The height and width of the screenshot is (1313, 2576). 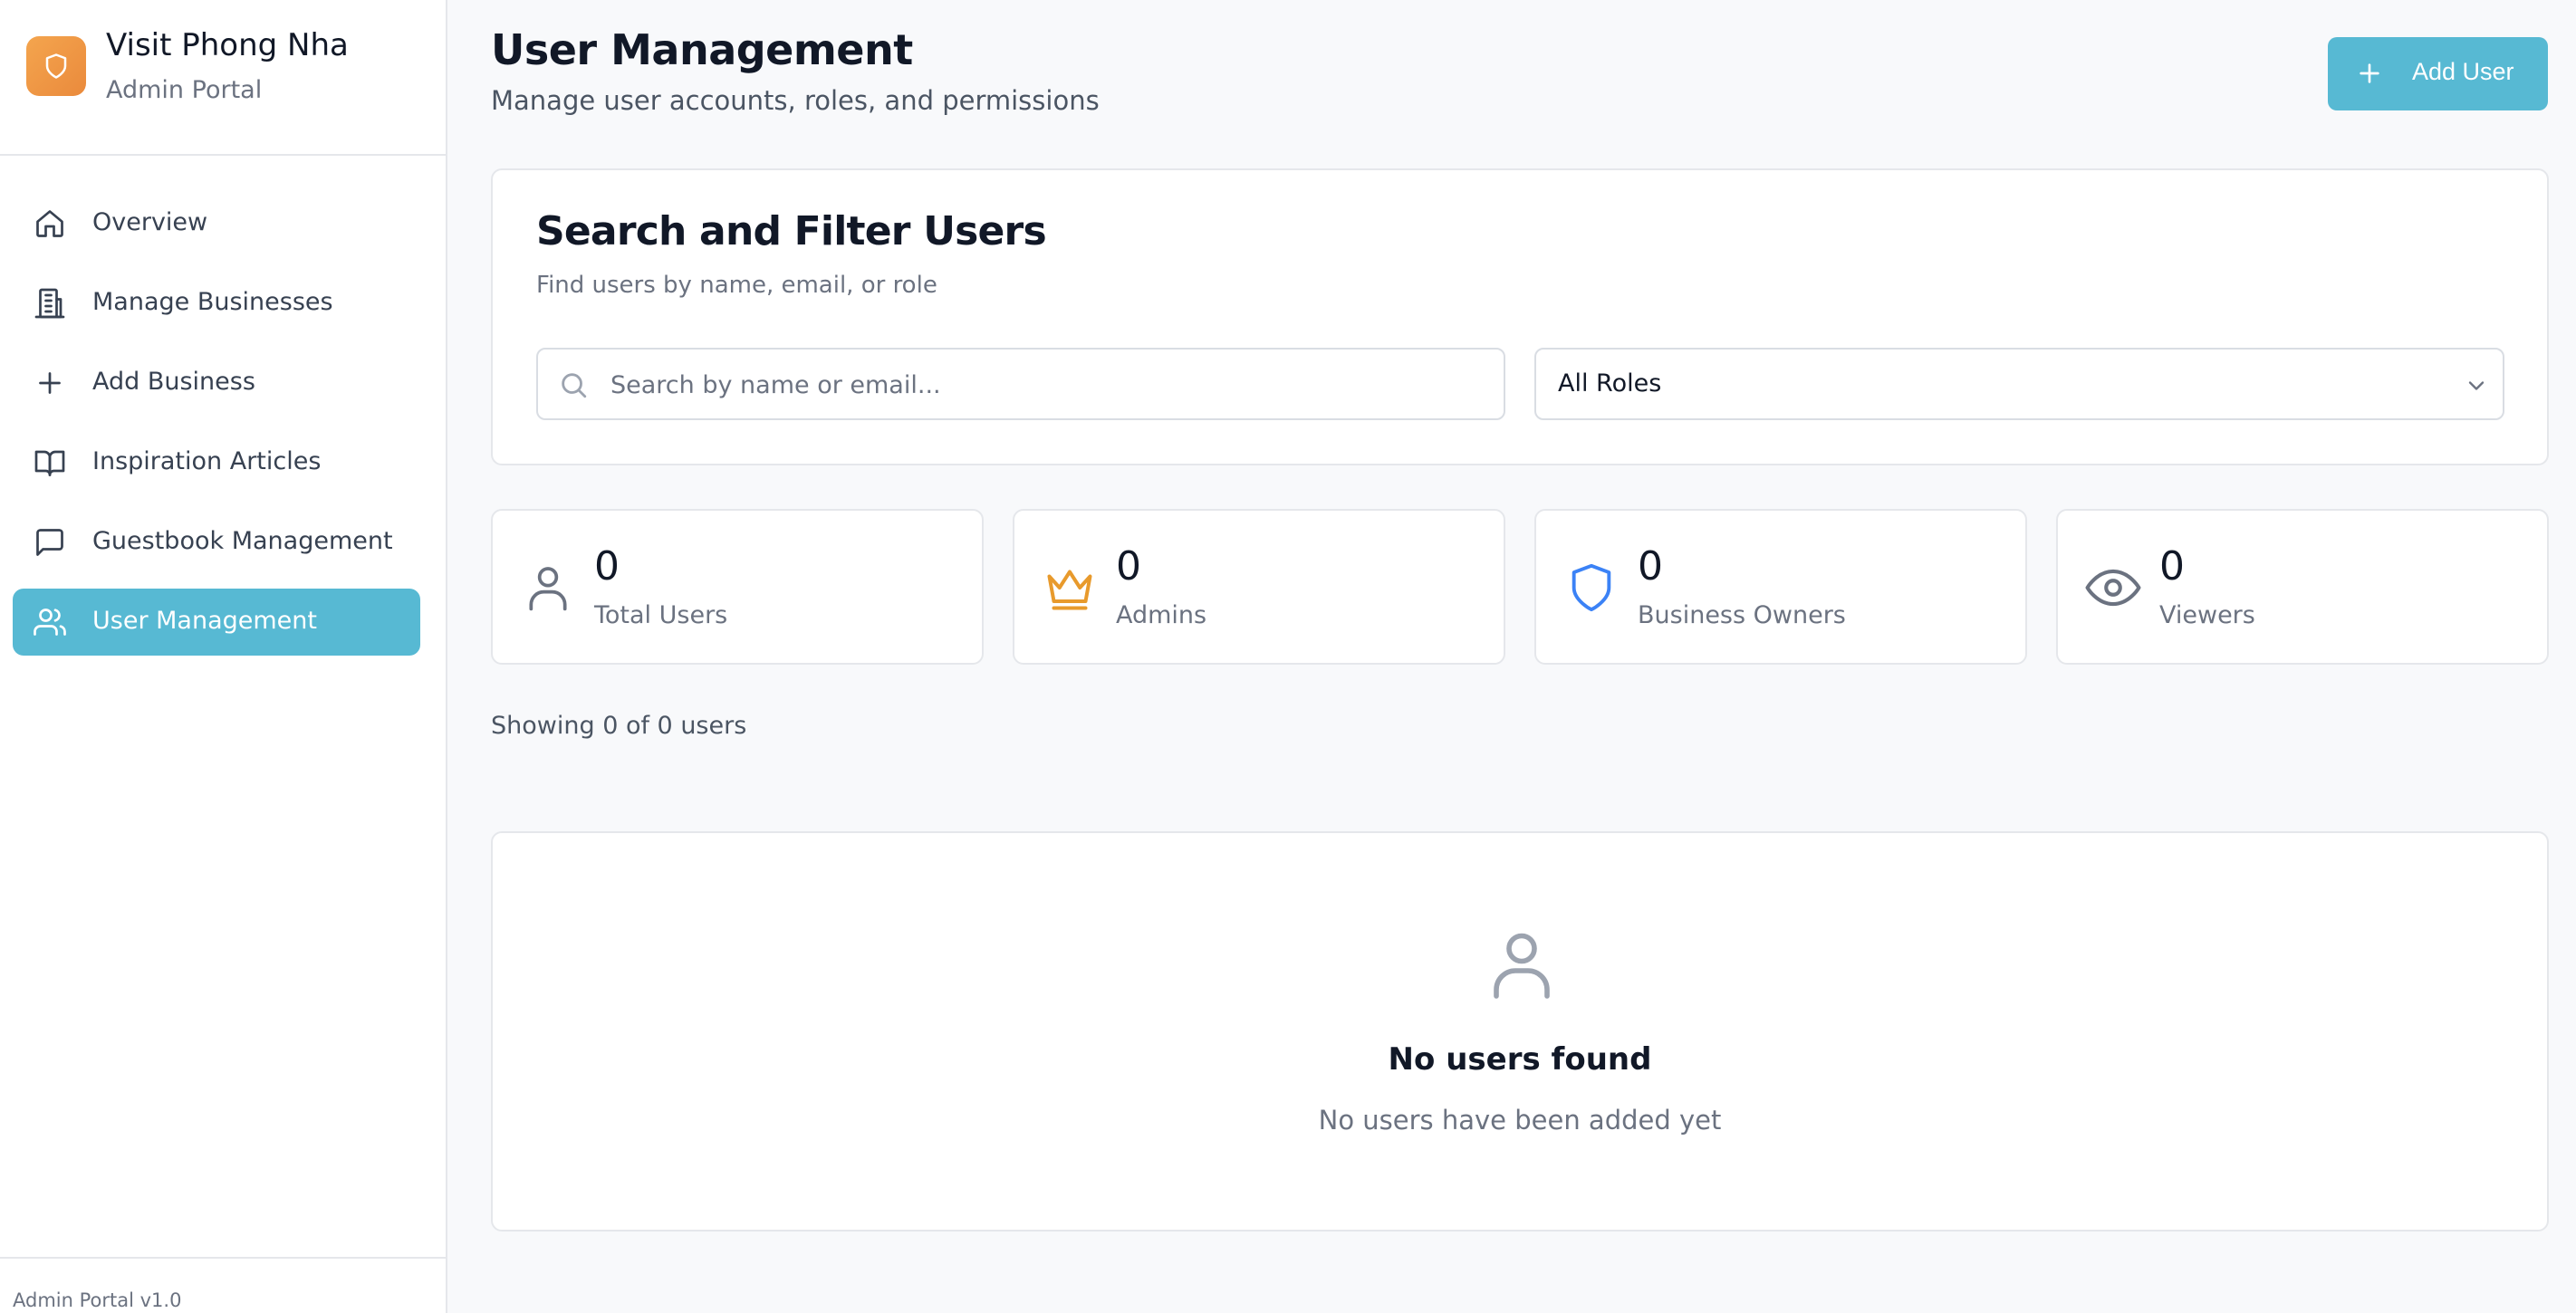 What do you see at coordinates (242, 541) in the screenshot?
I see `sidebar-item-label: Guestbook Management` at bounding box center [242, 541].